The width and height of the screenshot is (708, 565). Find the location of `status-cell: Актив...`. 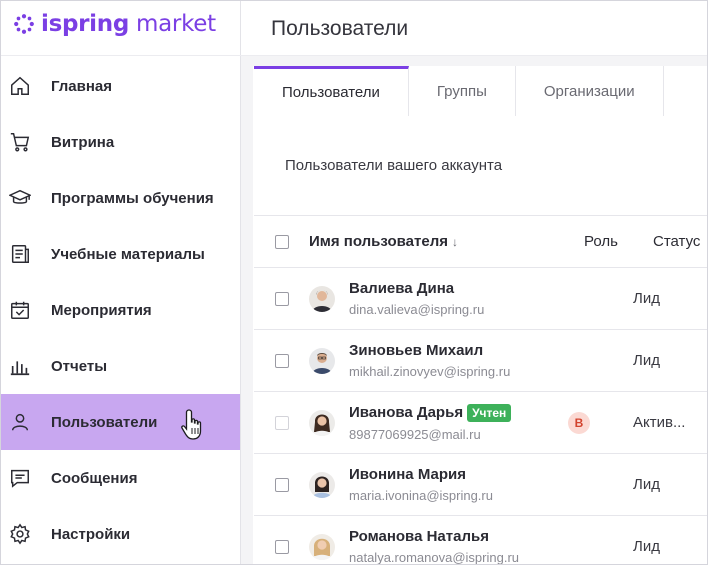

status-cell: Актив... is located at coordinates (659, 422).